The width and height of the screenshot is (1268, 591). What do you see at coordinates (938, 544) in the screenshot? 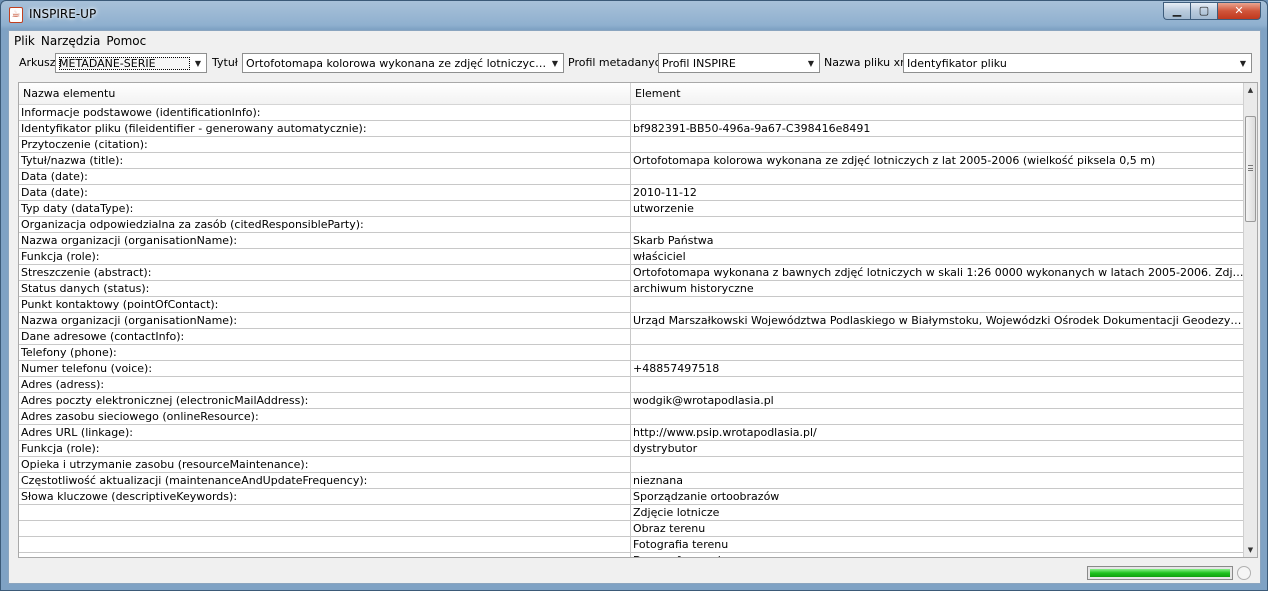
I see `cell-element: Fotografia terenu` at bounding box center [938, 544].